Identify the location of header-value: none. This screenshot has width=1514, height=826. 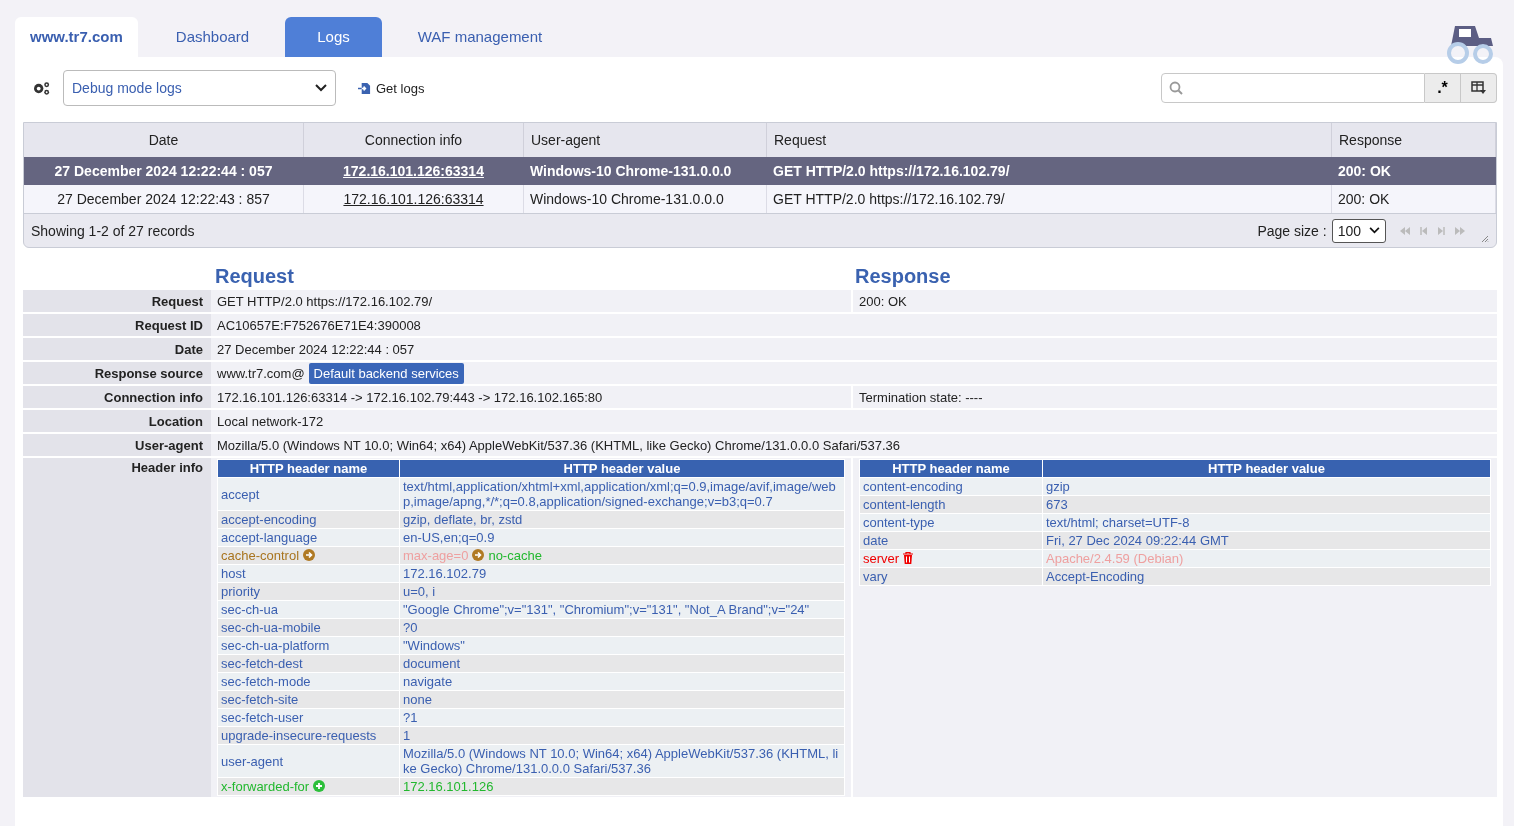
(417, 699).